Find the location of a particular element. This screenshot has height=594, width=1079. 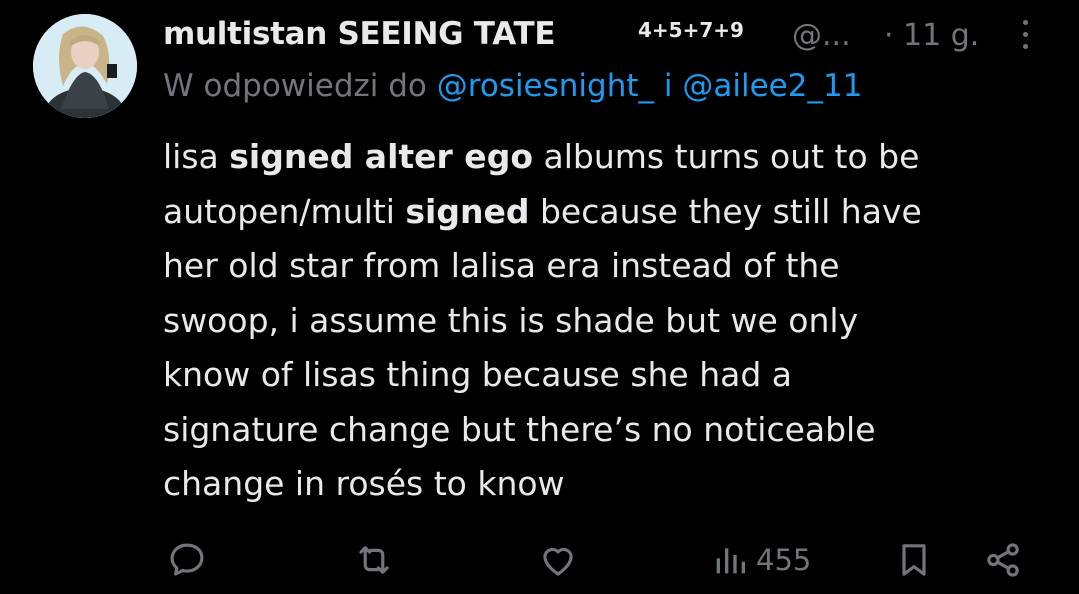

reply-icon is located at coordinates (187, 559).